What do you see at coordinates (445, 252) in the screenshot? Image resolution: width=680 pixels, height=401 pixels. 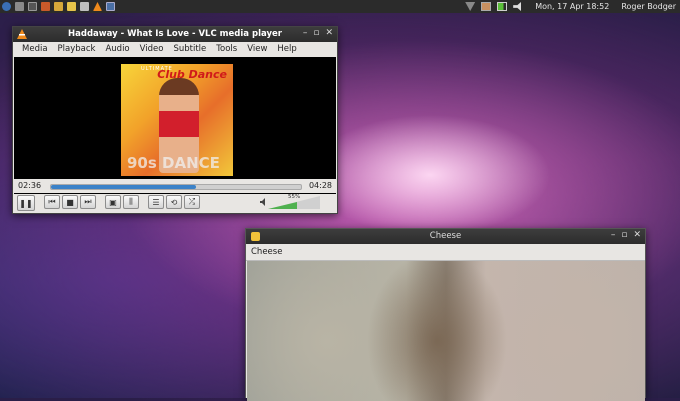 I see `cheese-menubar: Cheese` at bounding box center [445, 252].